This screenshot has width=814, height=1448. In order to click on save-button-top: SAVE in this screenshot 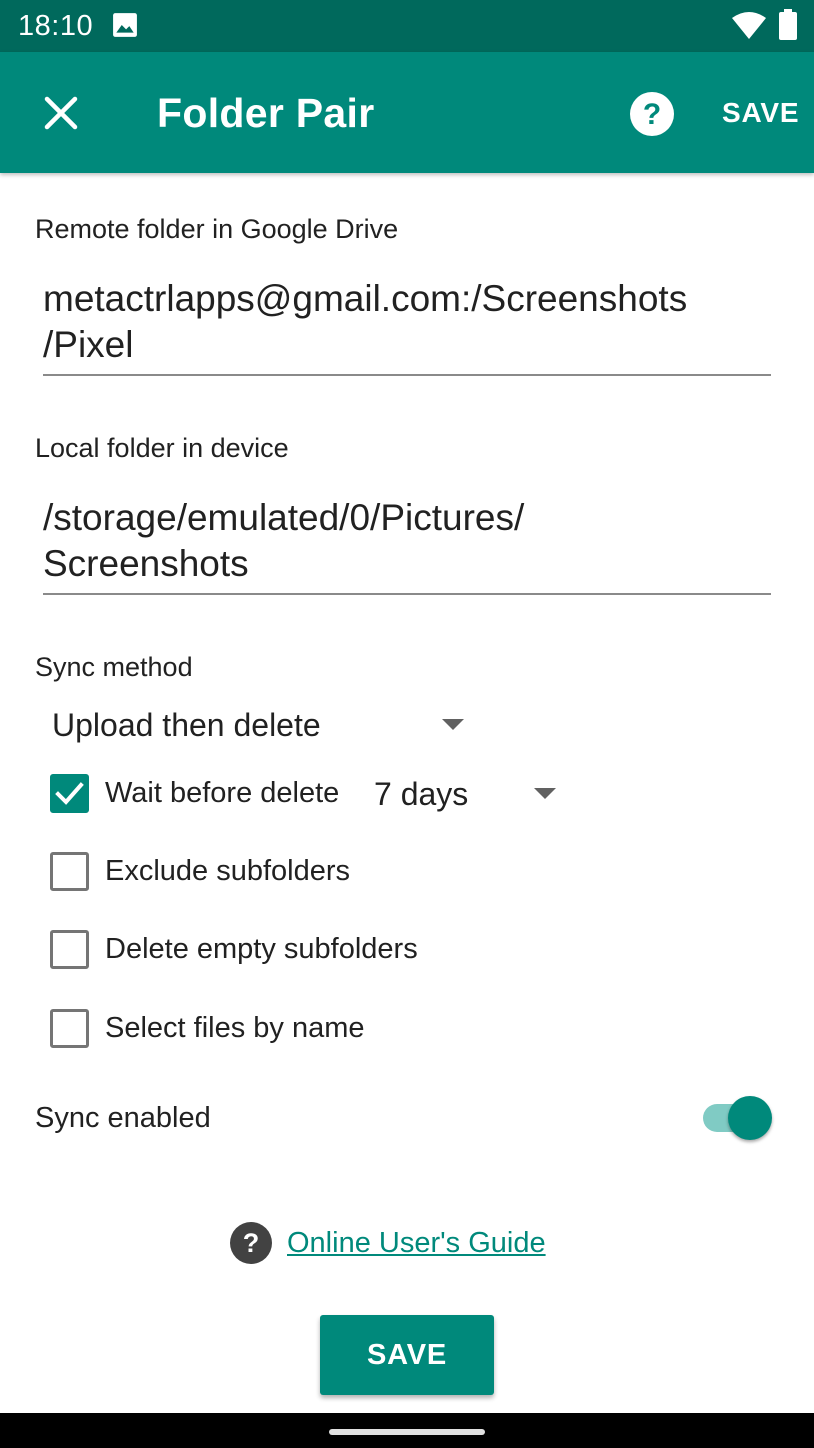, I will do `click(760, 113)`.